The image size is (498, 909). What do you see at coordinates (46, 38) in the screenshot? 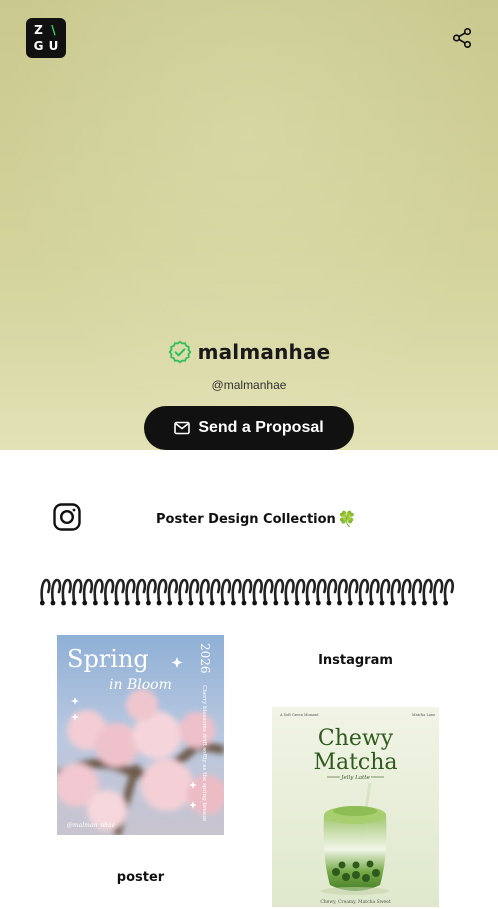
I see `app-logo: Z \ G U` at bounding box center [46, 38].